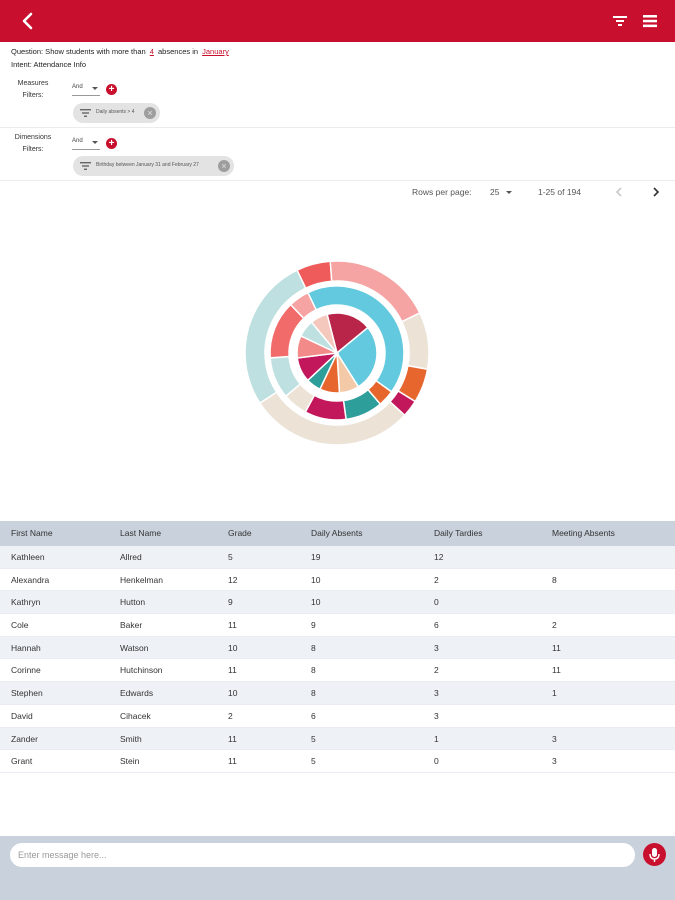 Image resolution: width=675 pixels, height=900 pixels. I want to click on table-cell: Henkelman, so click(141, 579).